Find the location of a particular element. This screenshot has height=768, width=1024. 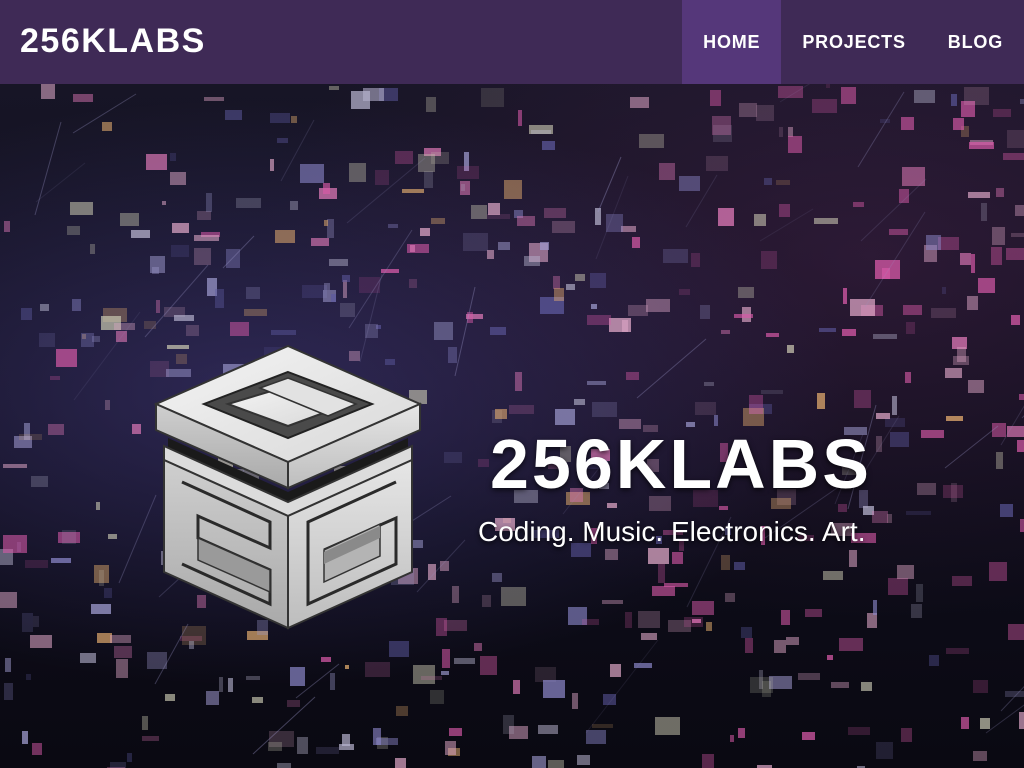

brand-logo-link: 256KLABS is located at coordinates (113, 41).